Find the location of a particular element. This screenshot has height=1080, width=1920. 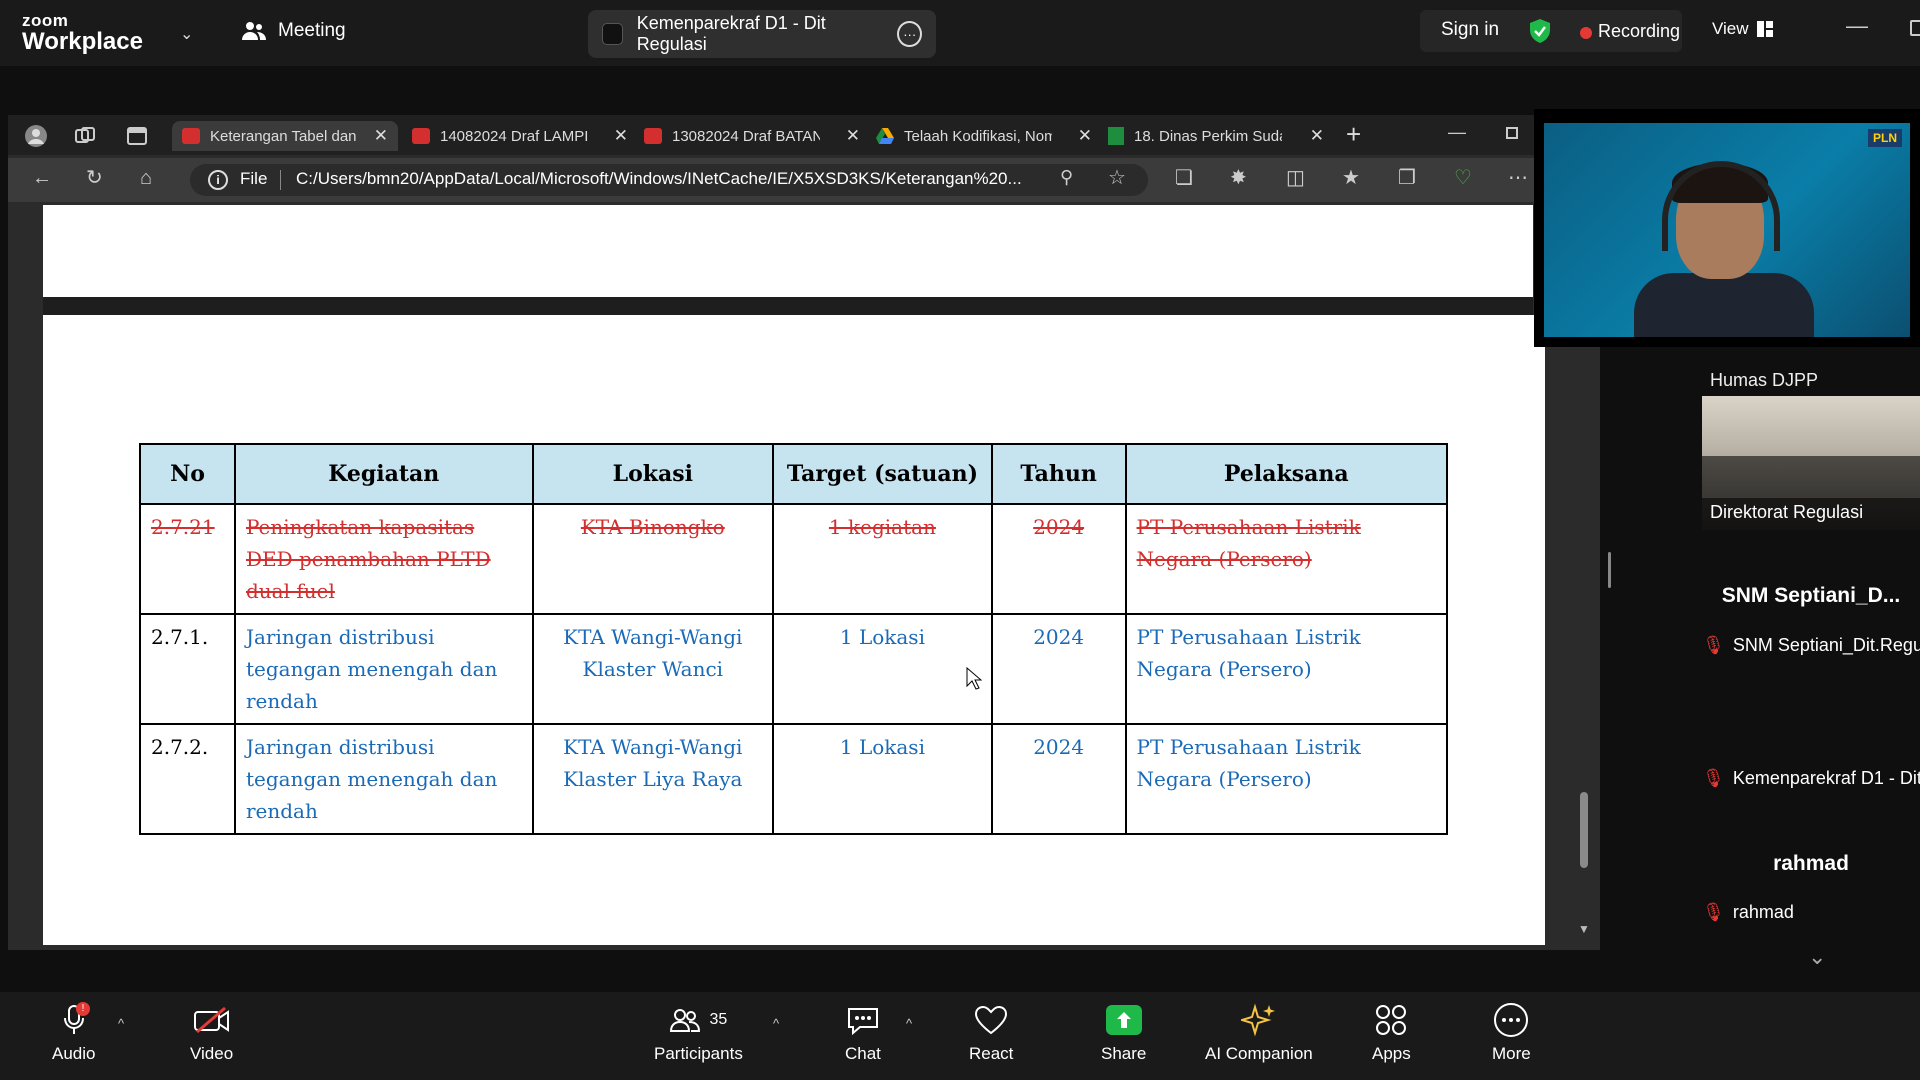

tab-title: 18. Dinas Perkim Sudah is located at coordinates (1208, 136).